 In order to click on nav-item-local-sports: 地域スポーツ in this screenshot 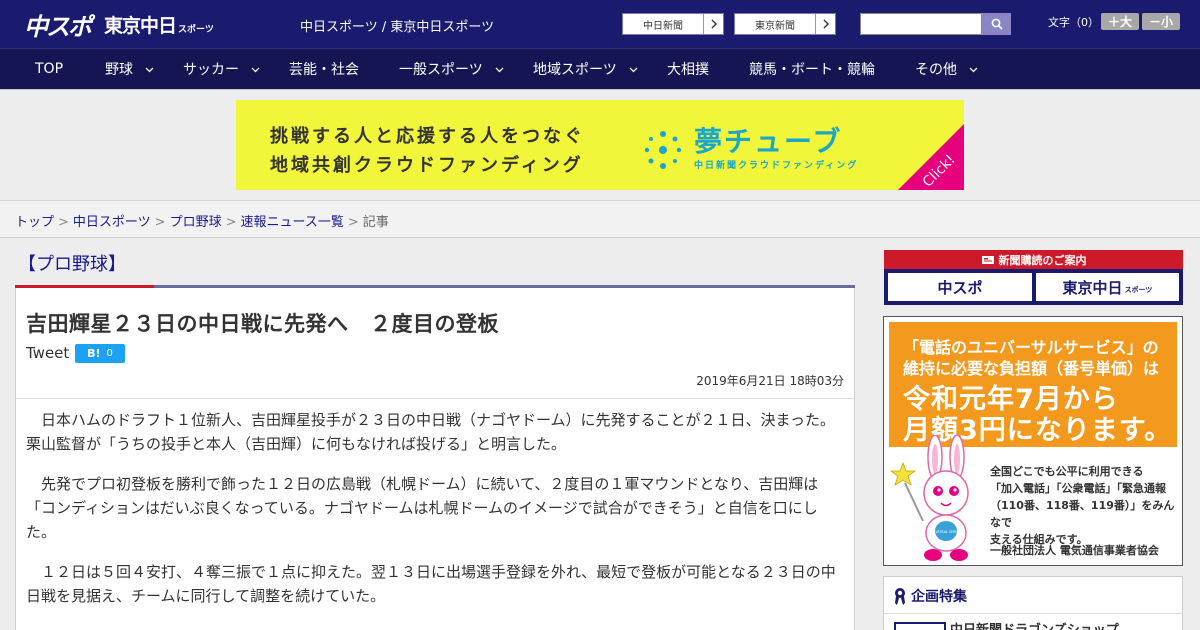, I will do `click(585, 69)`.